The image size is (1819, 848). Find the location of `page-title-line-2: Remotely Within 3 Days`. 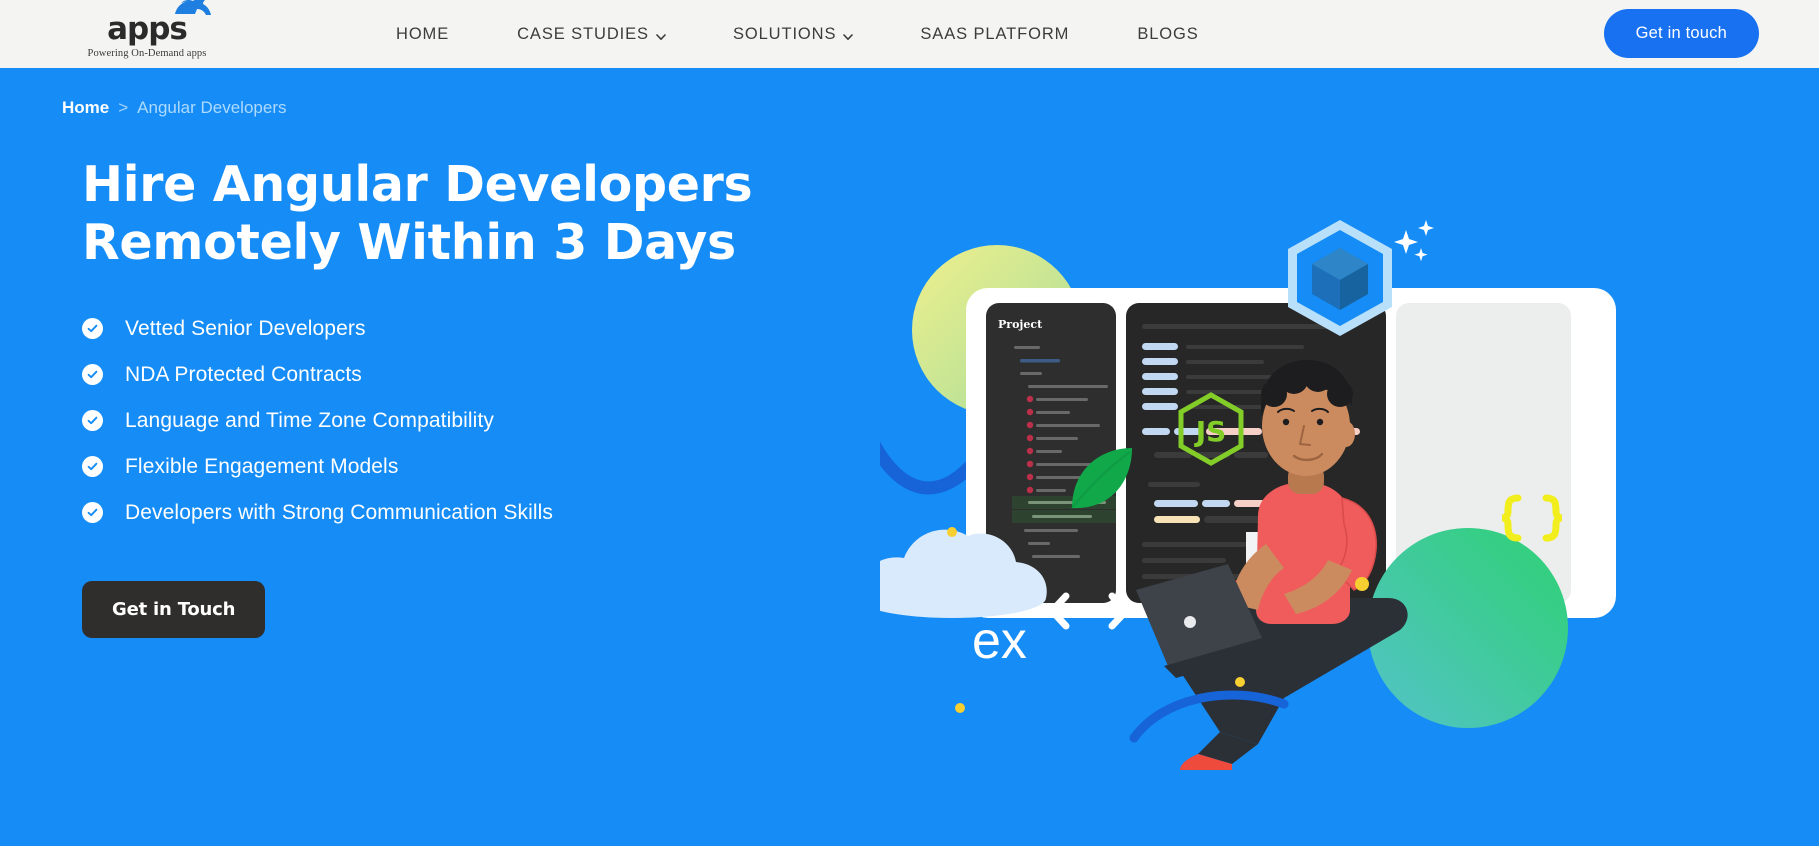

page-title-line-2: Remotely Within 3 Days is located at coordinates (409, 242).